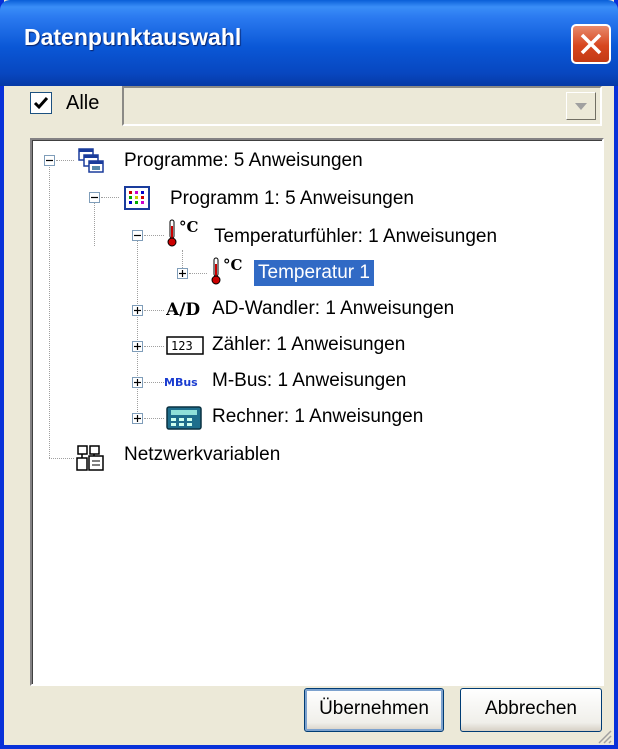 Image resolution: width=618 pixels, height=749 pixels. I want to click on resize-grip-icon, so click(604, 736).